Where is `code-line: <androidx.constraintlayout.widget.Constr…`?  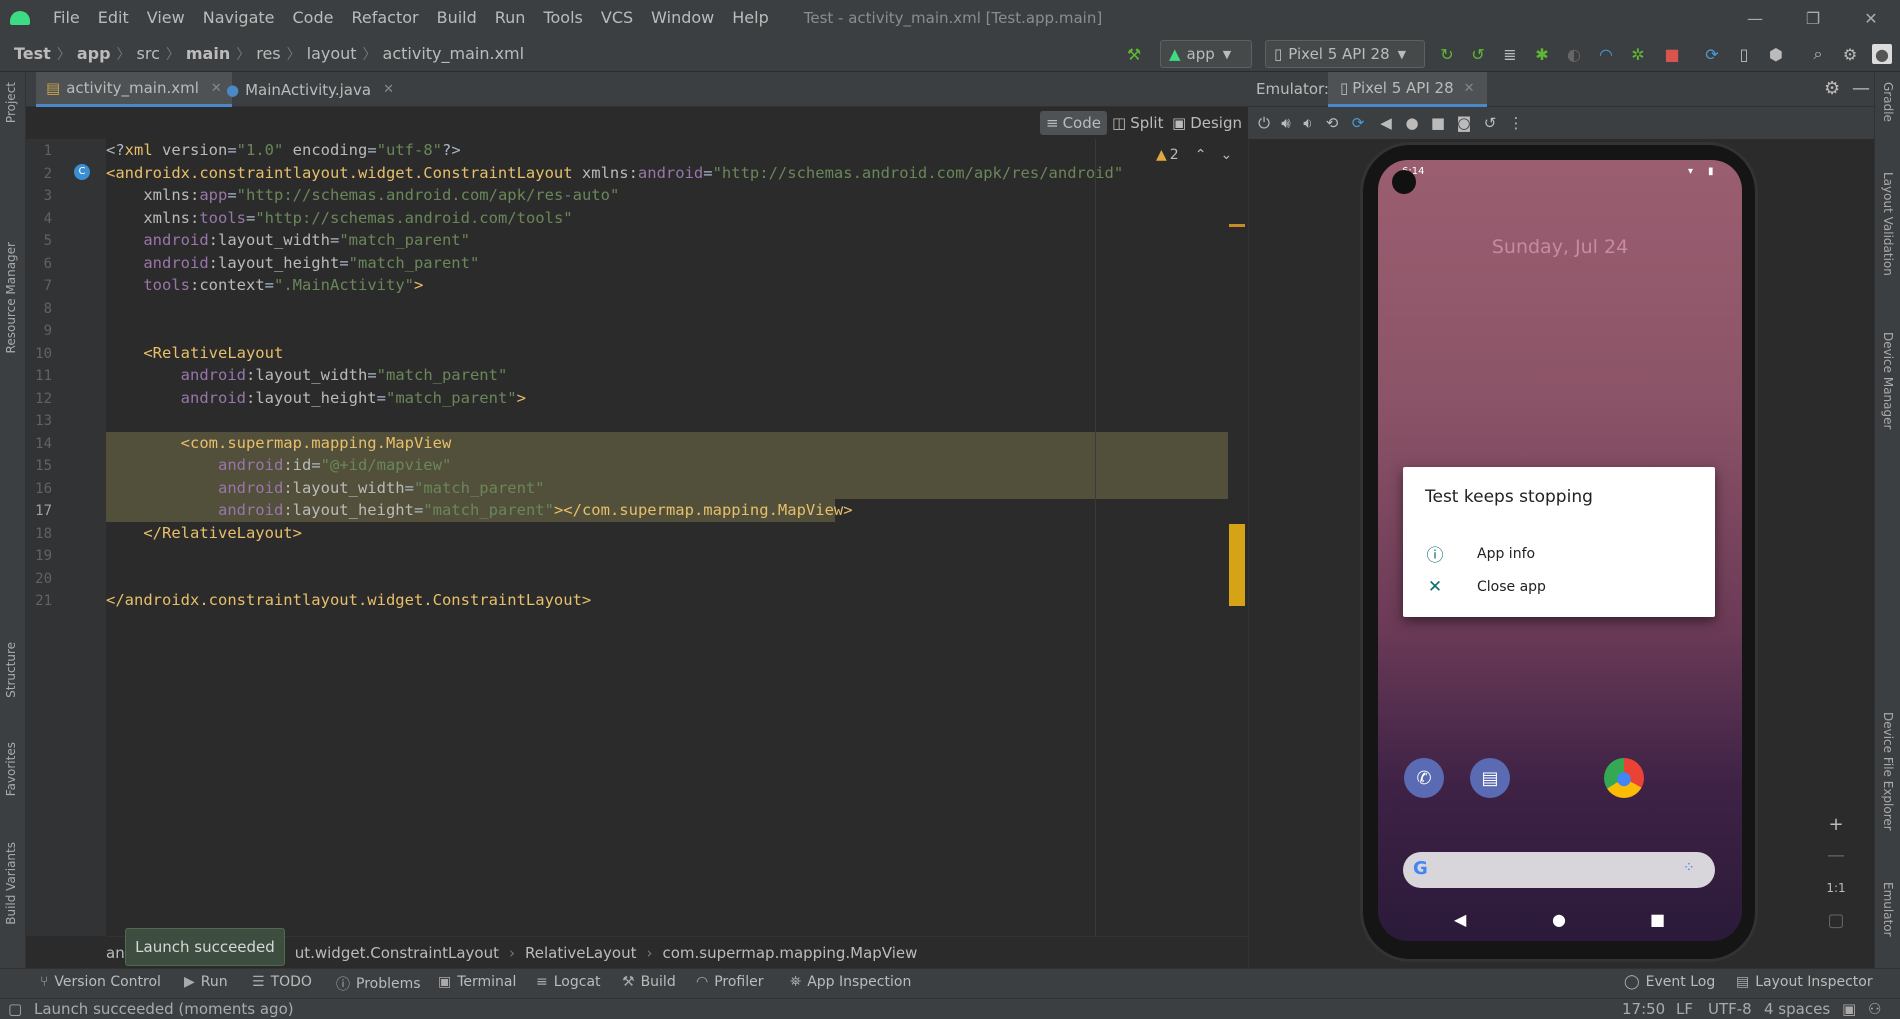
code-line: <androidx.constraintlayout.widget.Constr… is located at coordinates (614, 173).